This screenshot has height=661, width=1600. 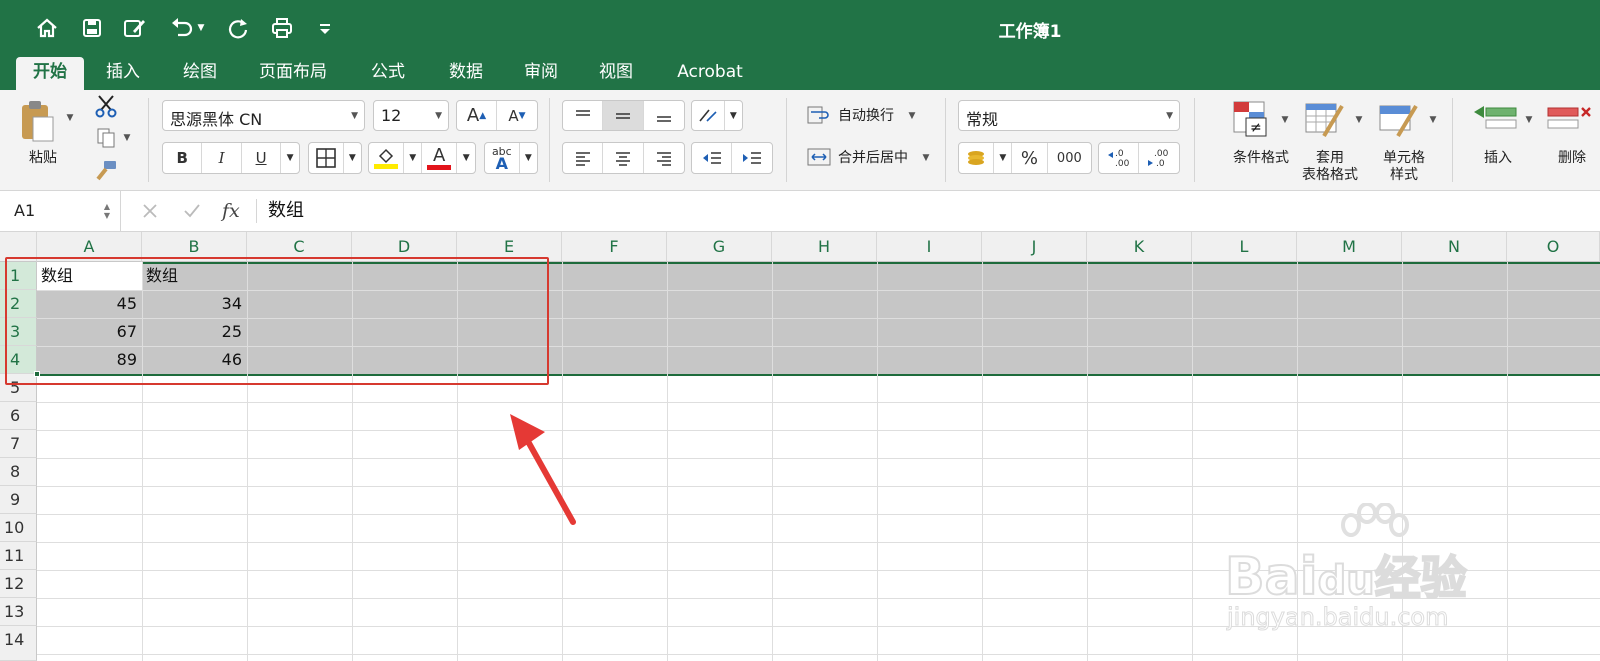 What do you see at coordinates (1069, 115) in the screenshot?
I see `number-format-select: 常规 ▼` at bounding box center [1069, 115].